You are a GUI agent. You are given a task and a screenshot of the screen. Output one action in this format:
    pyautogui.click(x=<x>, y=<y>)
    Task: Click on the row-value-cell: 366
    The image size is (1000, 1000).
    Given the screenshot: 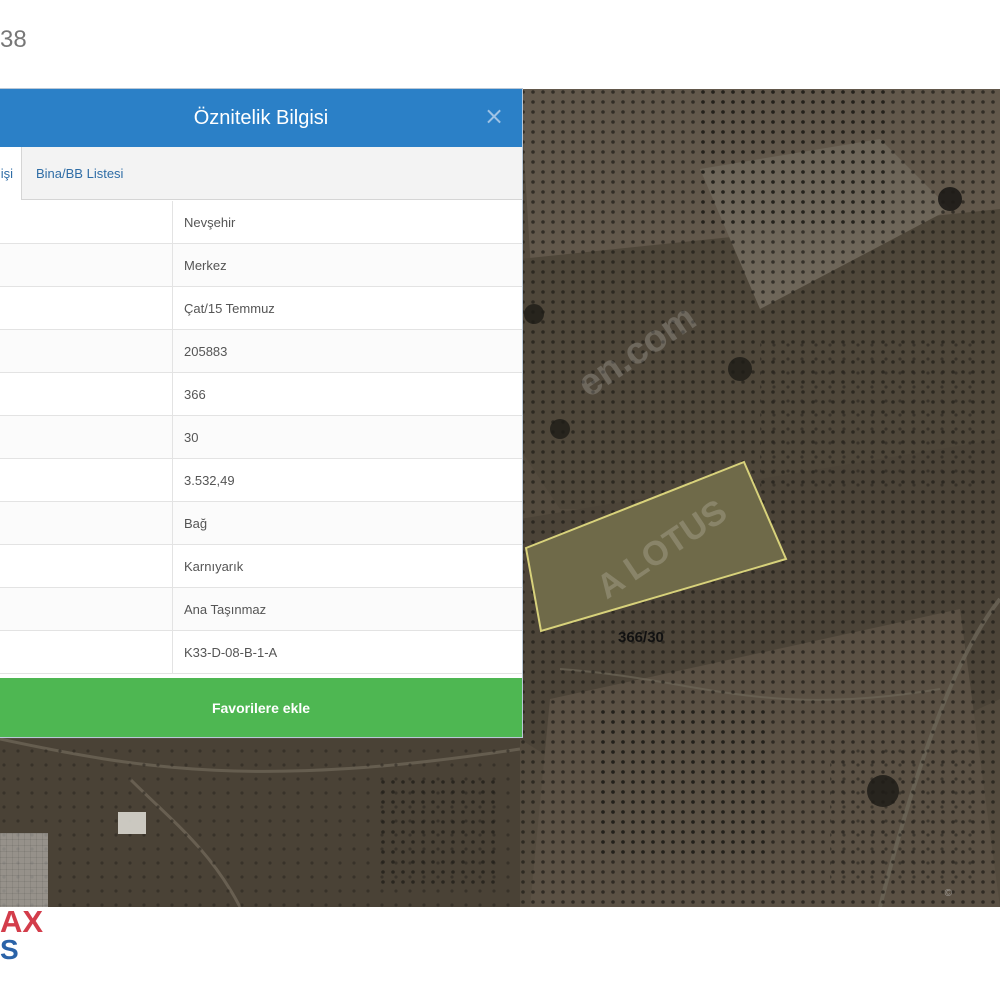 What is the action you would take?
    pyautogui.click(x=195, y=394)
    